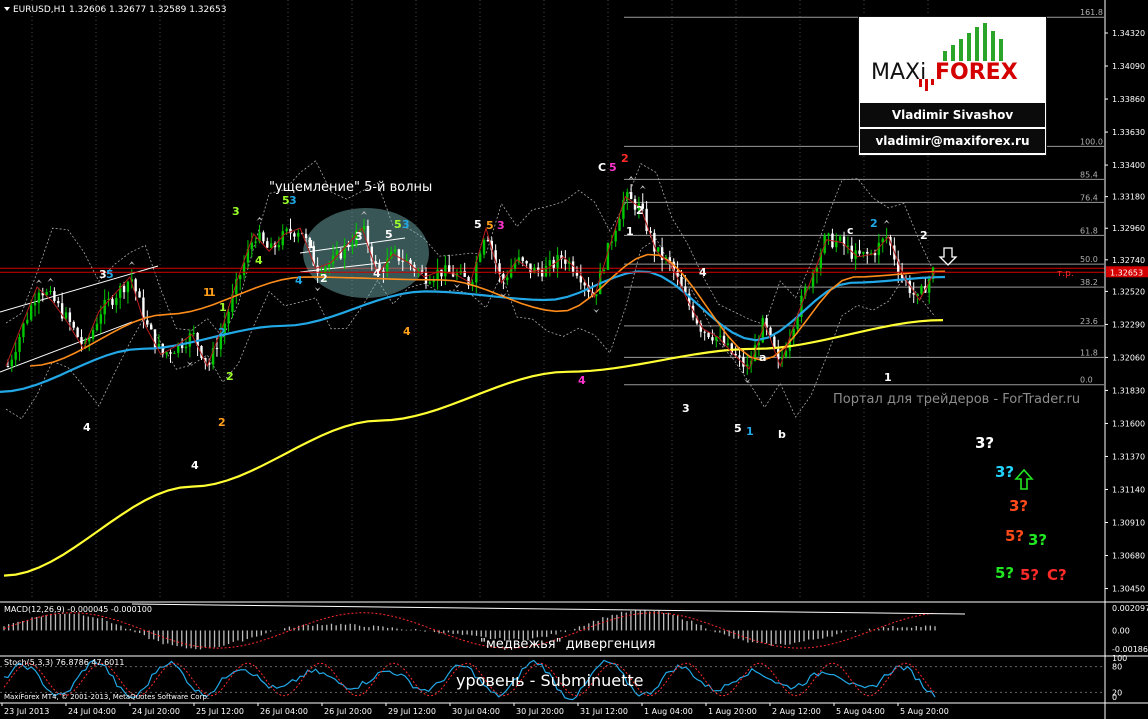 The height and width of the screenshot is (719, 1148). I want to click on time-tick-label: 31 Jul 12:00, so click(604, 711).